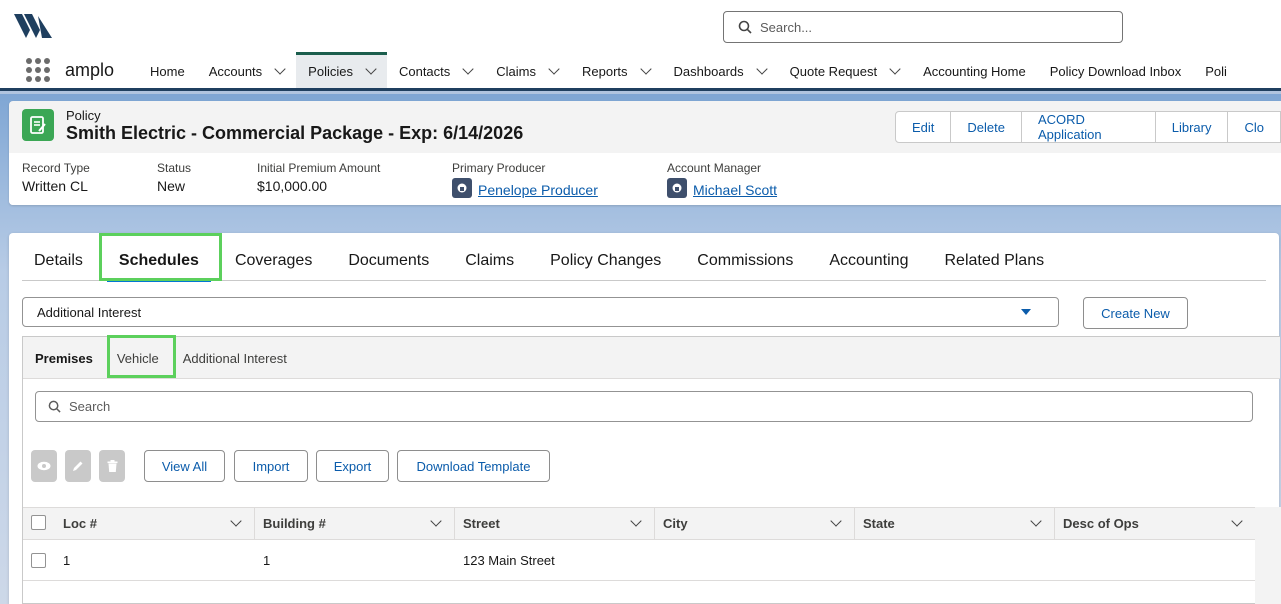 The image size is (1281, 604). I want to click on amplo-logo-icon, so click(33, 26).